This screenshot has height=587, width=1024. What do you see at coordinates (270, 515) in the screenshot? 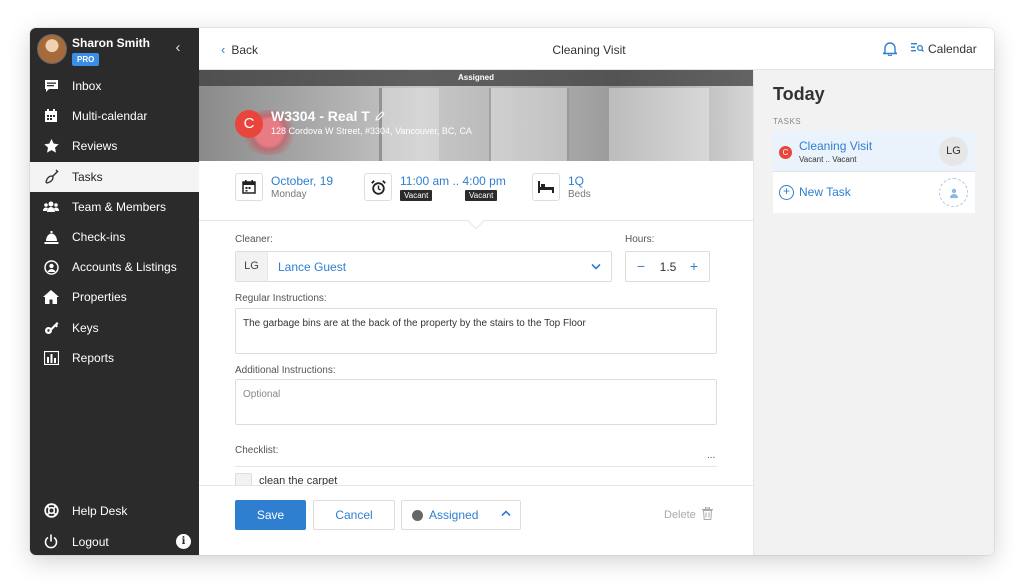
I see `save-button: Save` at bounding box center [270, 515].